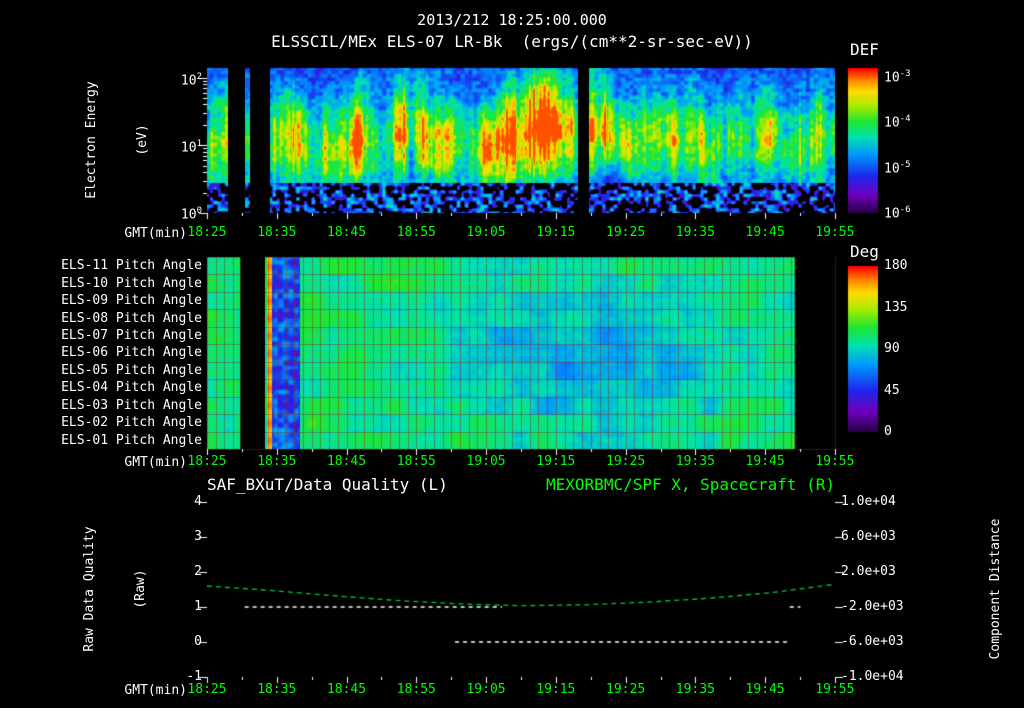 This screenshot has height=708, width=1024. I want to click on def-tick-label: 10-5, so click(897, 167).